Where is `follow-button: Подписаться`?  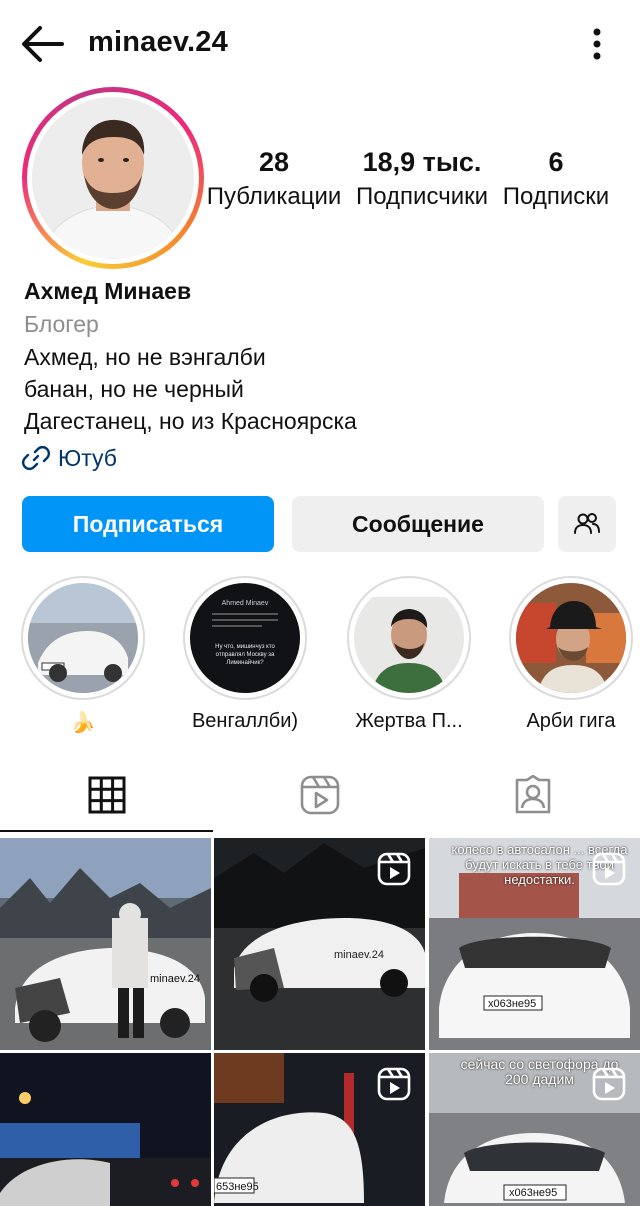
follow-button: Подписаться is located at coordinates (148, 524).